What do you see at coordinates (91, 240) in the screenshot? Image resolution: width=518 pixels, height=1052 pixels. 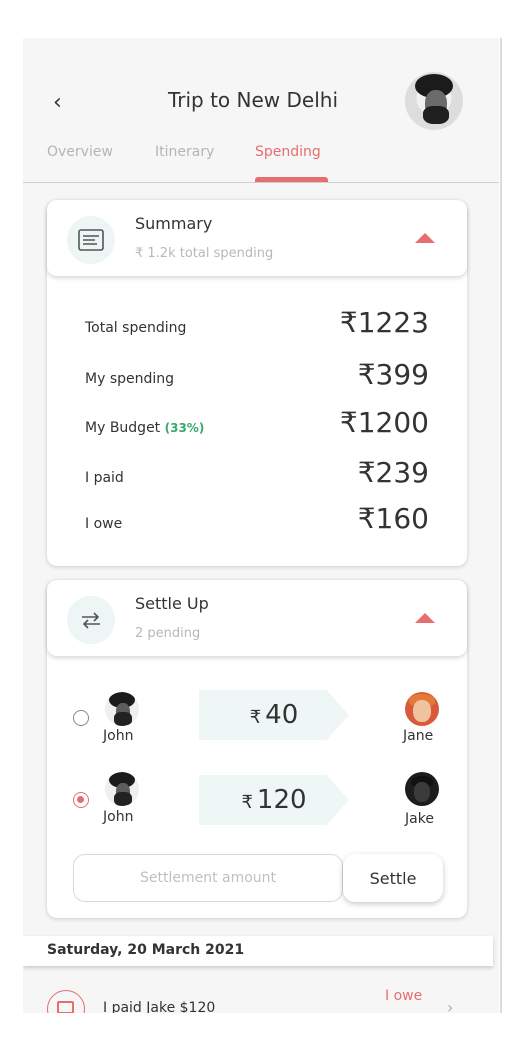 I see `receipt-icon` at bounding box center [91, 240].